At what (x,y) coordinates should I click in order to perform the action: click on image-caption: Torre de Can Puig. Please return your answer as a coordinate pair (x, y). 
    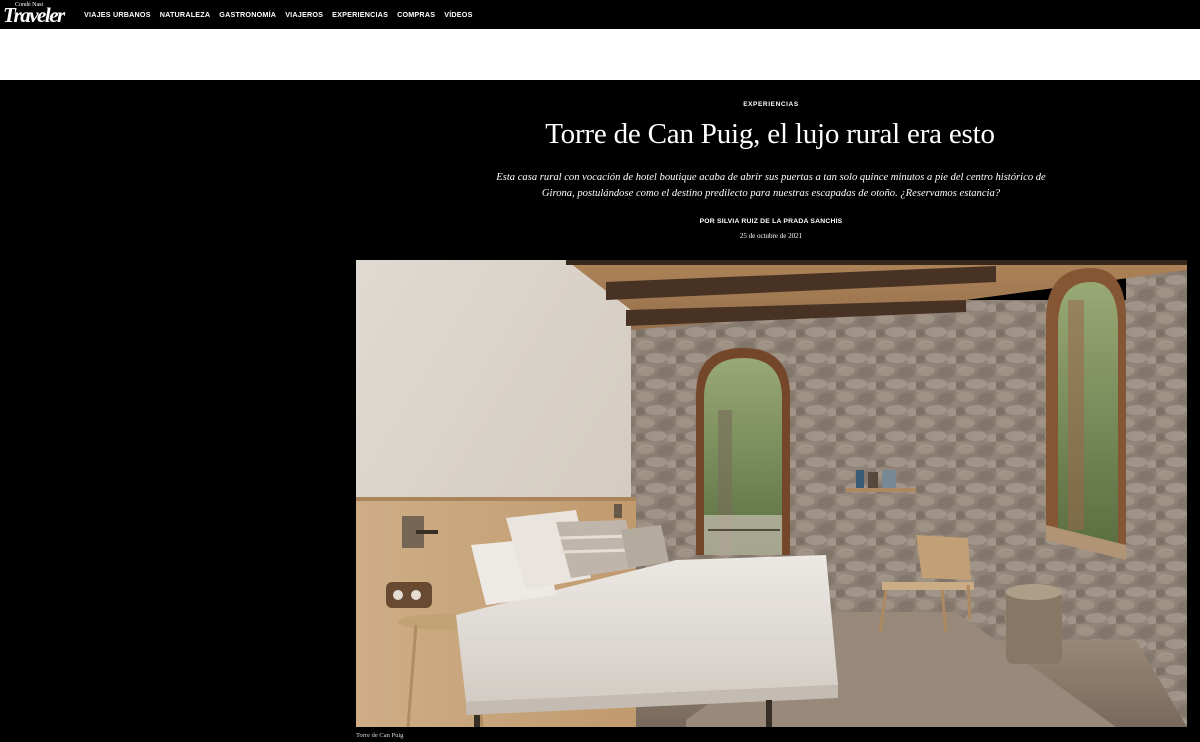
    Looking at the image, I should click on (380, 735).